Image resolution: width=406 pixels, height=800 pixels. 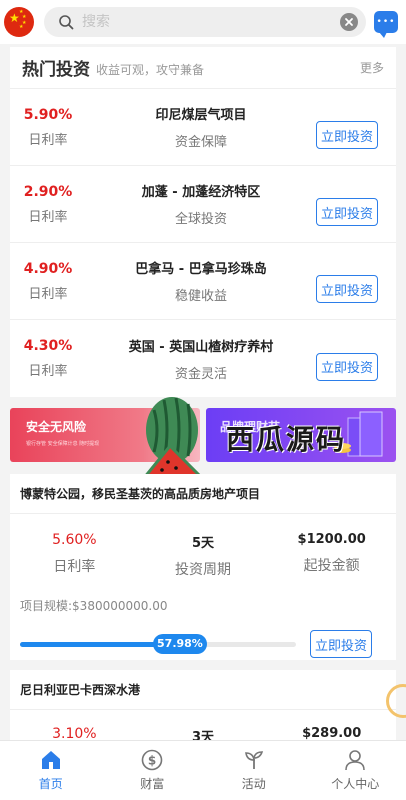 I want to click on stat-rate-value: 5.60%, so click(x=74, y=540).